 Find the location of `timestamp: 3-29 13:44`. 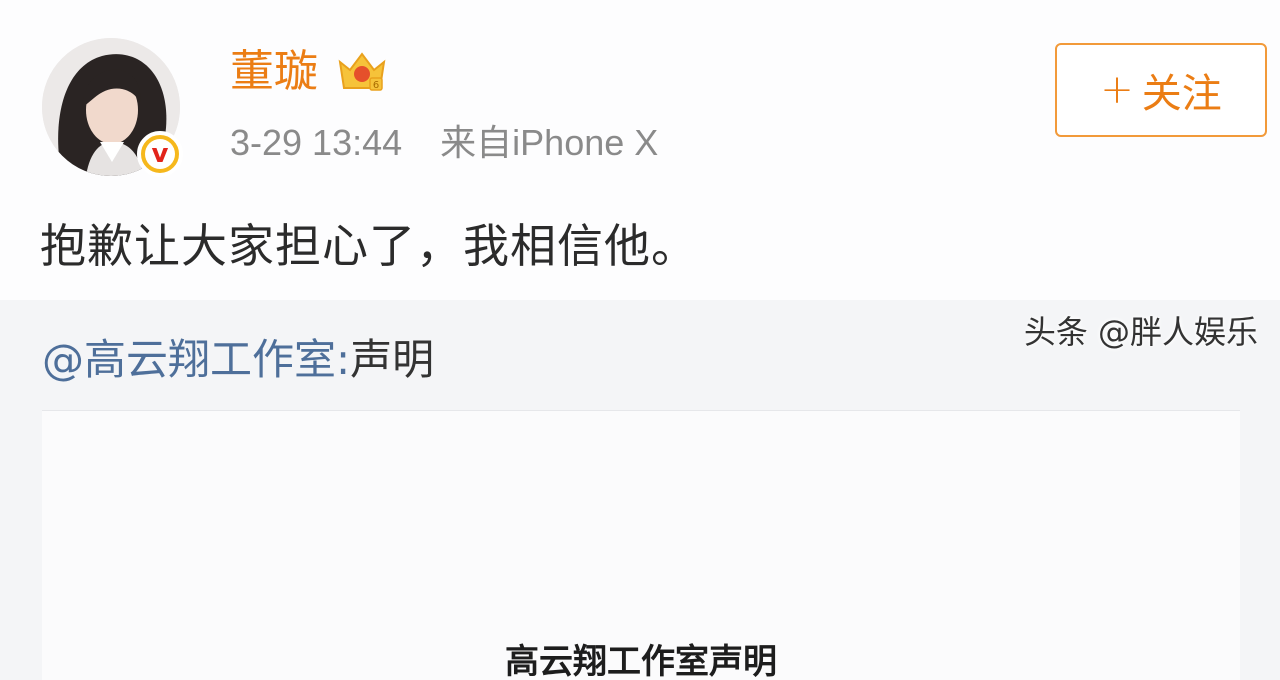

timestamp: 3-29 13:44 is located at coordinates (316, 142).